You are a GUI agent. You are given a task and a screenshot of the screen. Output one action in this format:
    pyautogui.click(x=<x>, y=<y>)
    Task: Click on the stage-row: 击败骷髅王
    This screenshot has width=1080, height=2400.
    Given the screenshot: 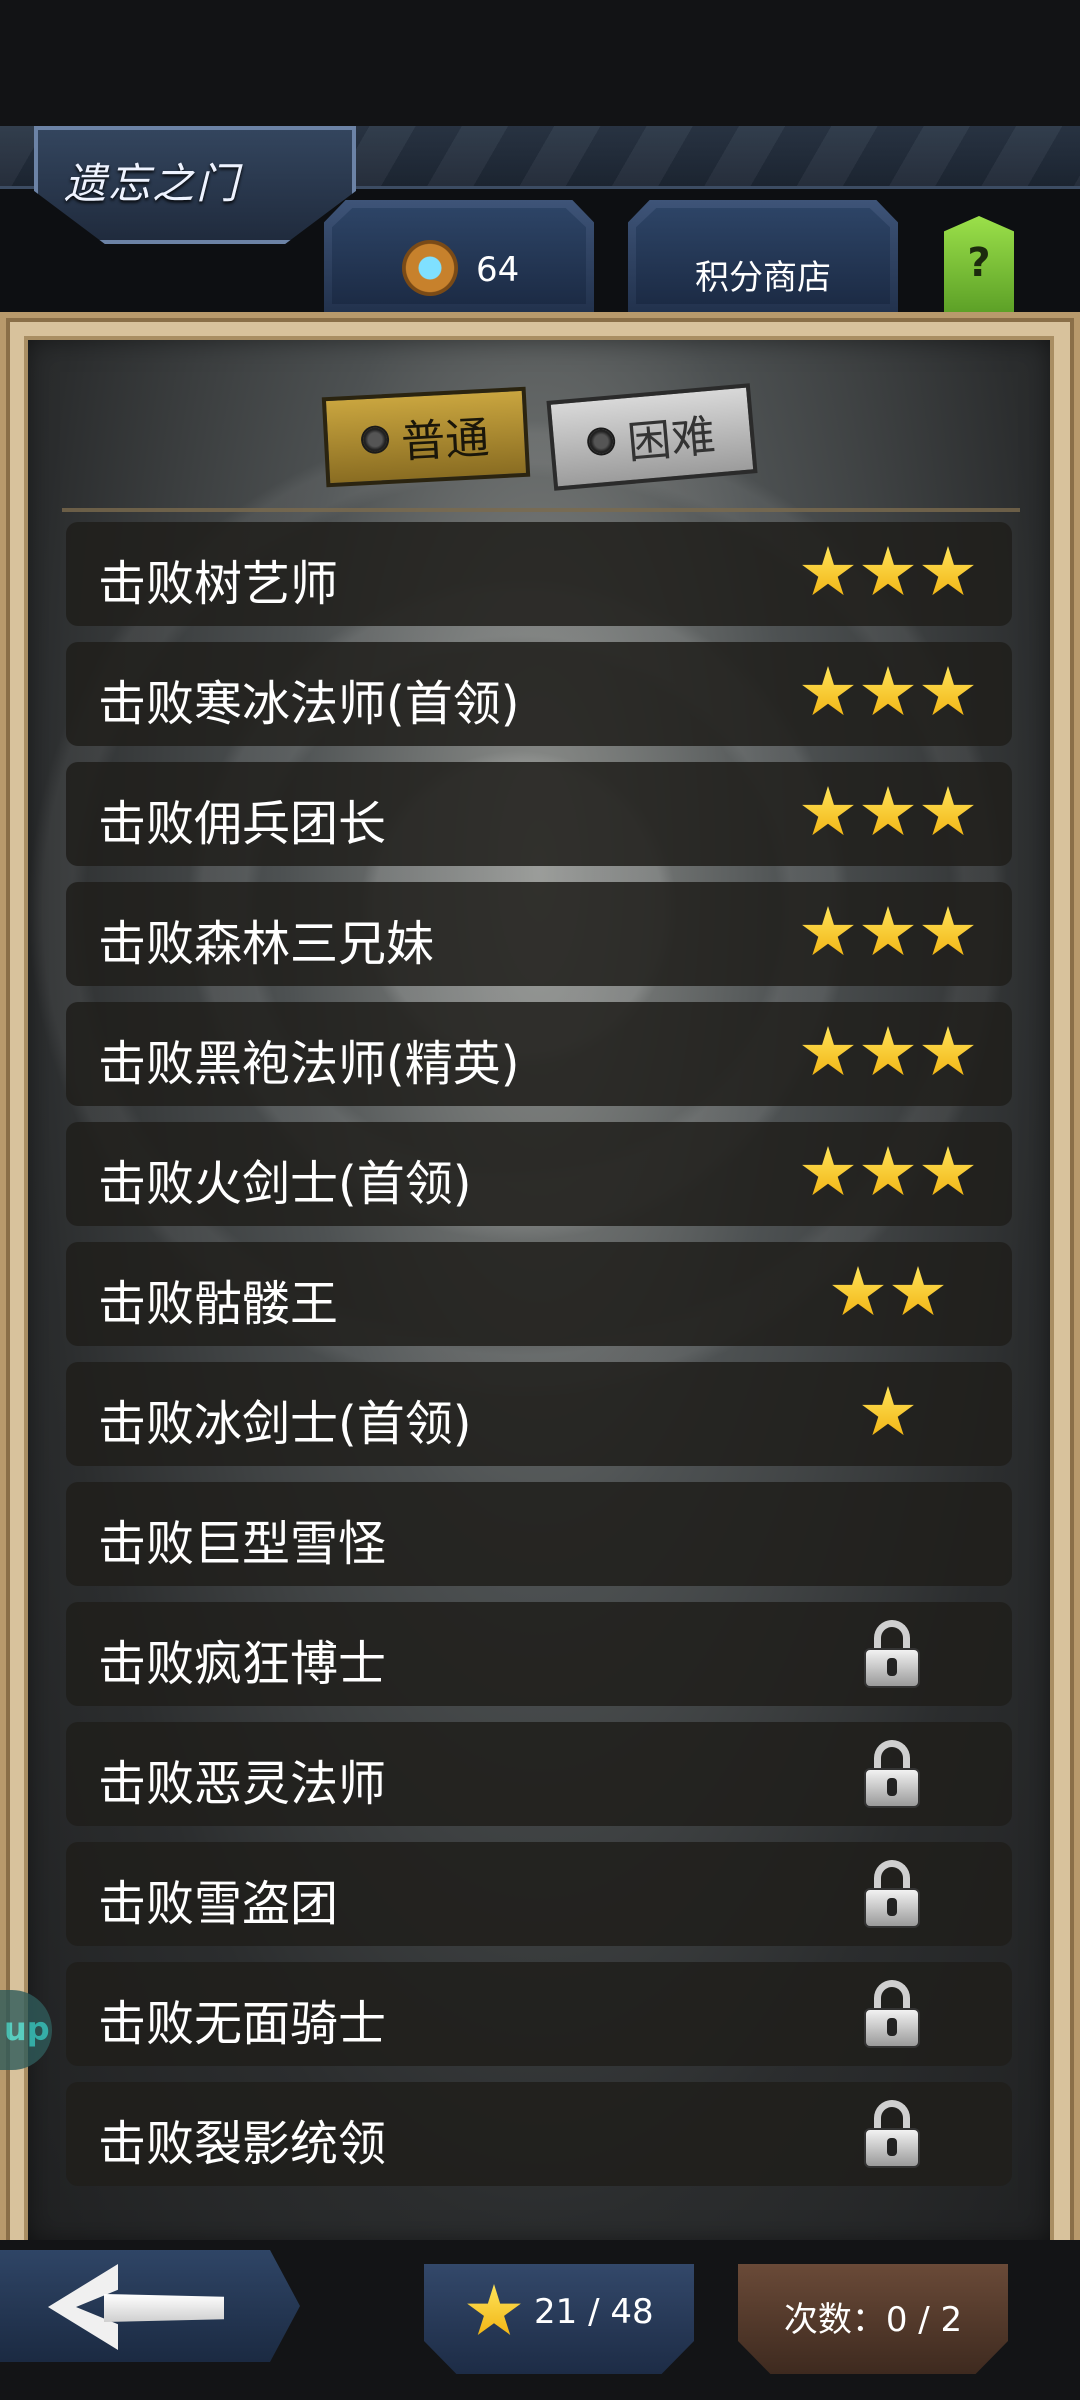 What is the action you would take?
    pyautogui.click(x=539, y=1294)
    